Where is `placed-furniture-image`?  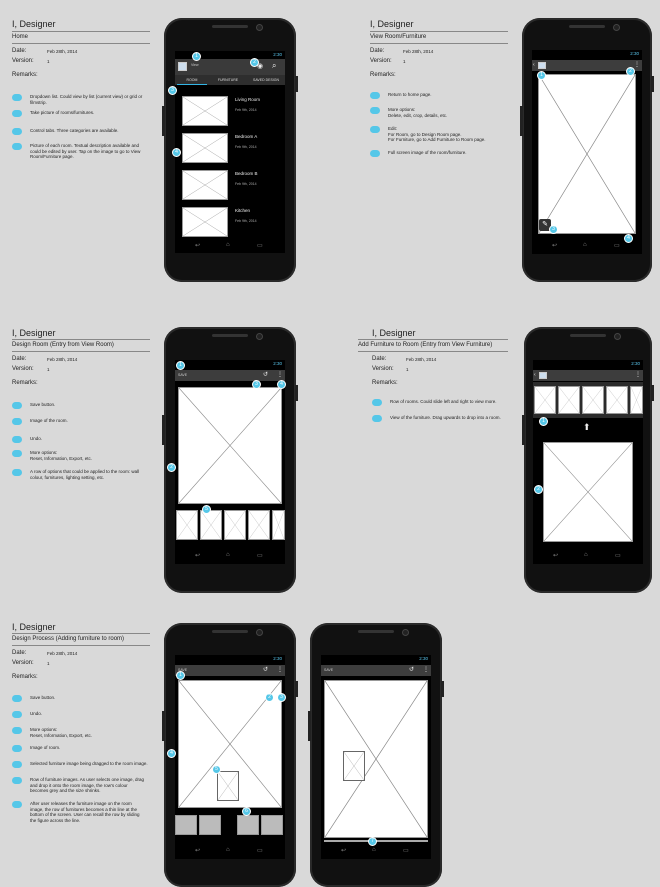
placed-furniture-image is located at coordinates (354, 766).